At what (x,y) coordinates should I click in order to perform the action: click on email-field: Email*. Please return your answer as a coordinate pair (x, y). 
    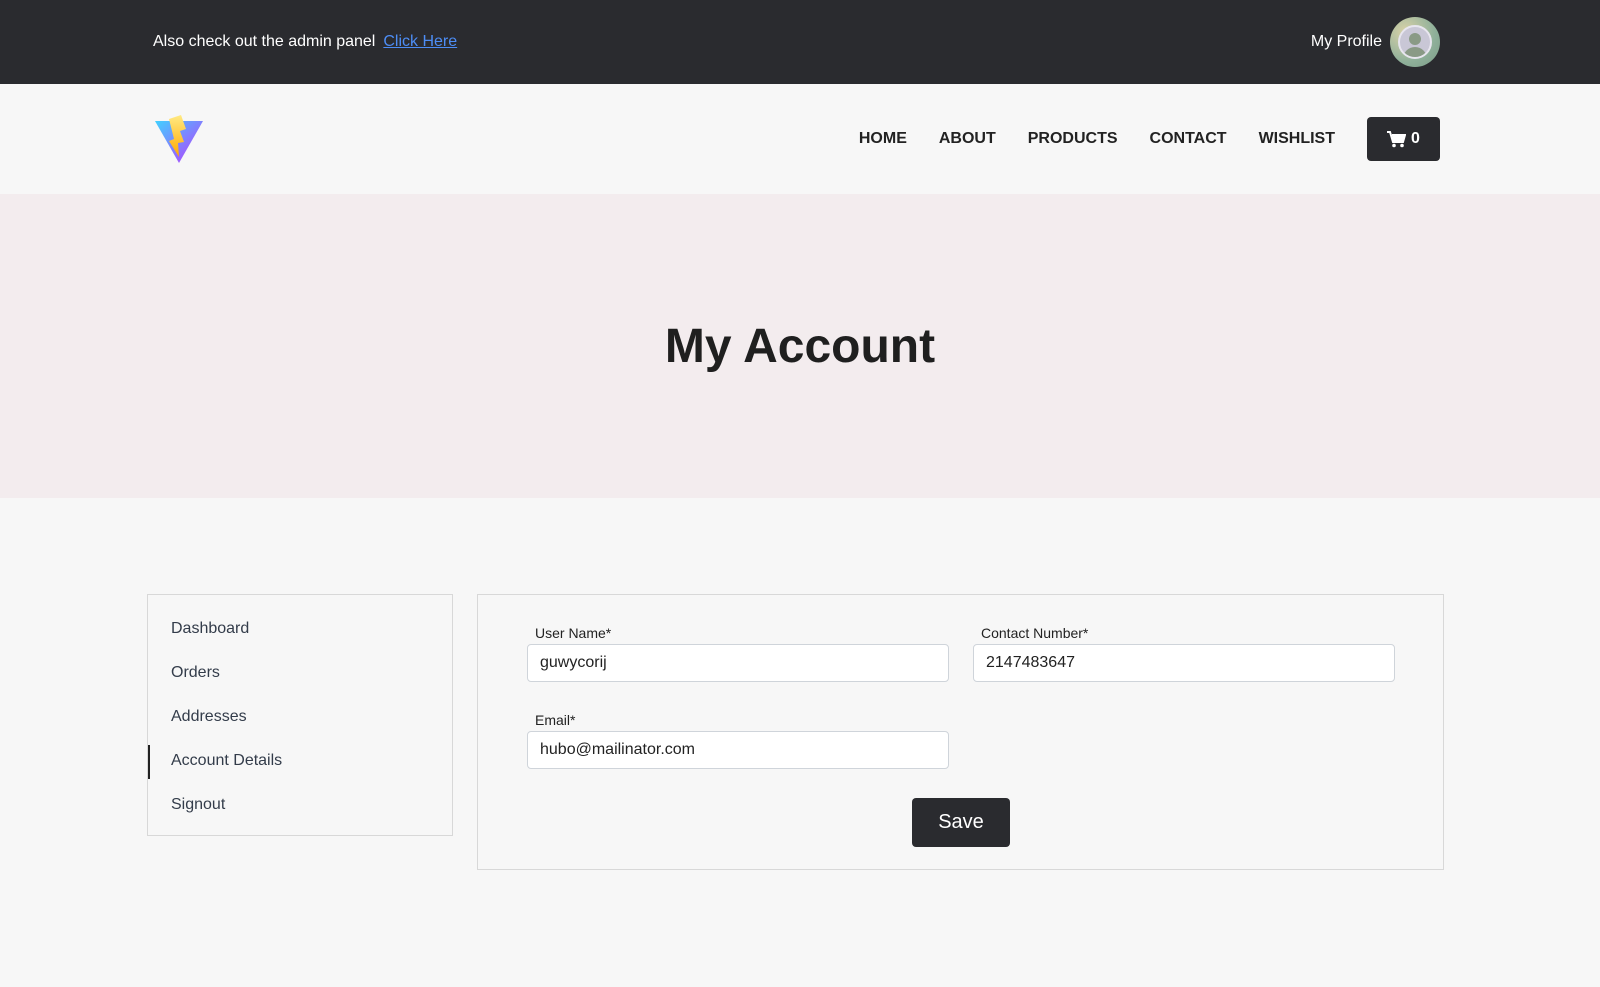
    Looking at the image, I should click on (738, 740).